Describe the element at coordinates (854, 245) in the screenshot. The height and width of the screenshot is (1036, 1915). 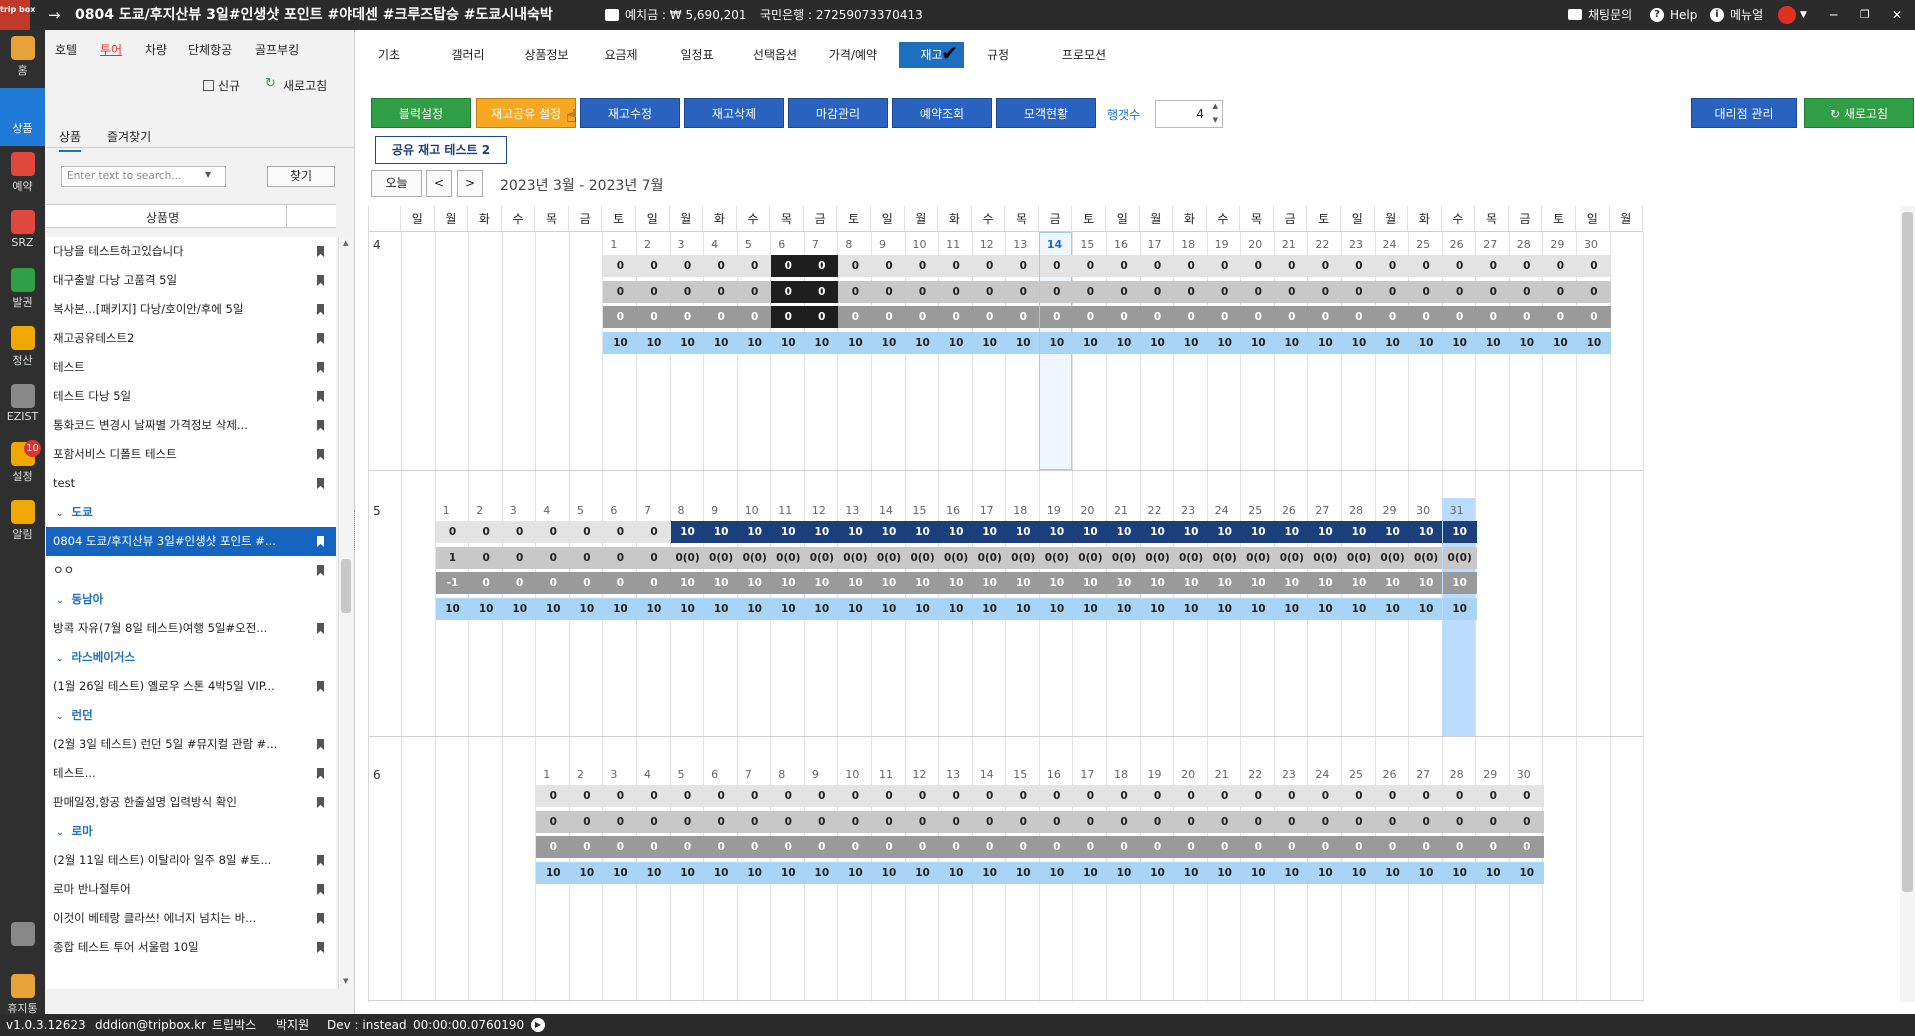
I see `day-number: 8` at that location.